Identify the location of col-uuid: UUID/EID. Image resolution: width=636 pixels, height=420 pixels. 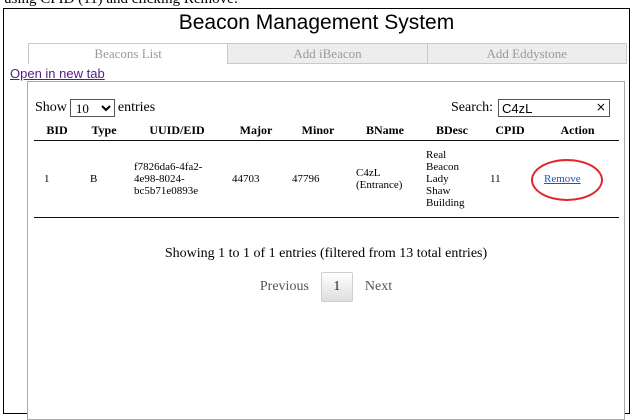
(177, 130).